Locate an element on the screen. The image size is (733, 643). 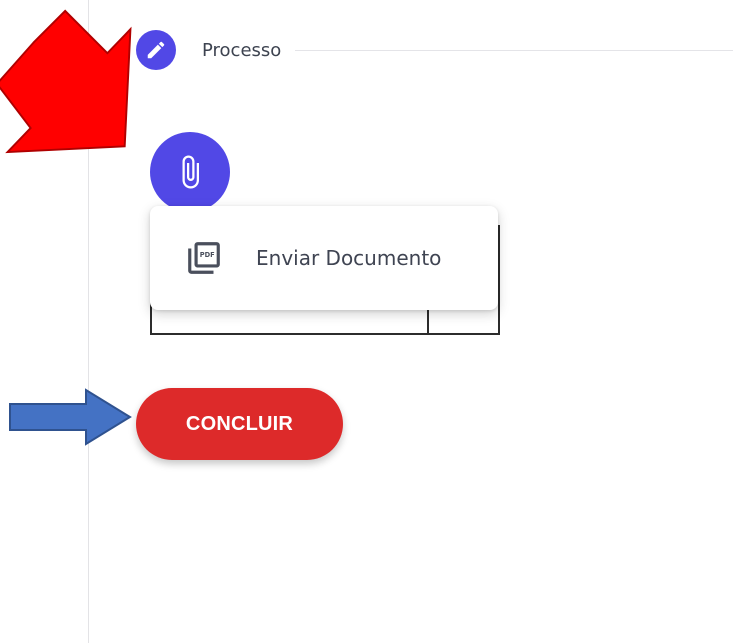
attachment-menu: PDF Enviar Documento is located at coordinates (324, 258).